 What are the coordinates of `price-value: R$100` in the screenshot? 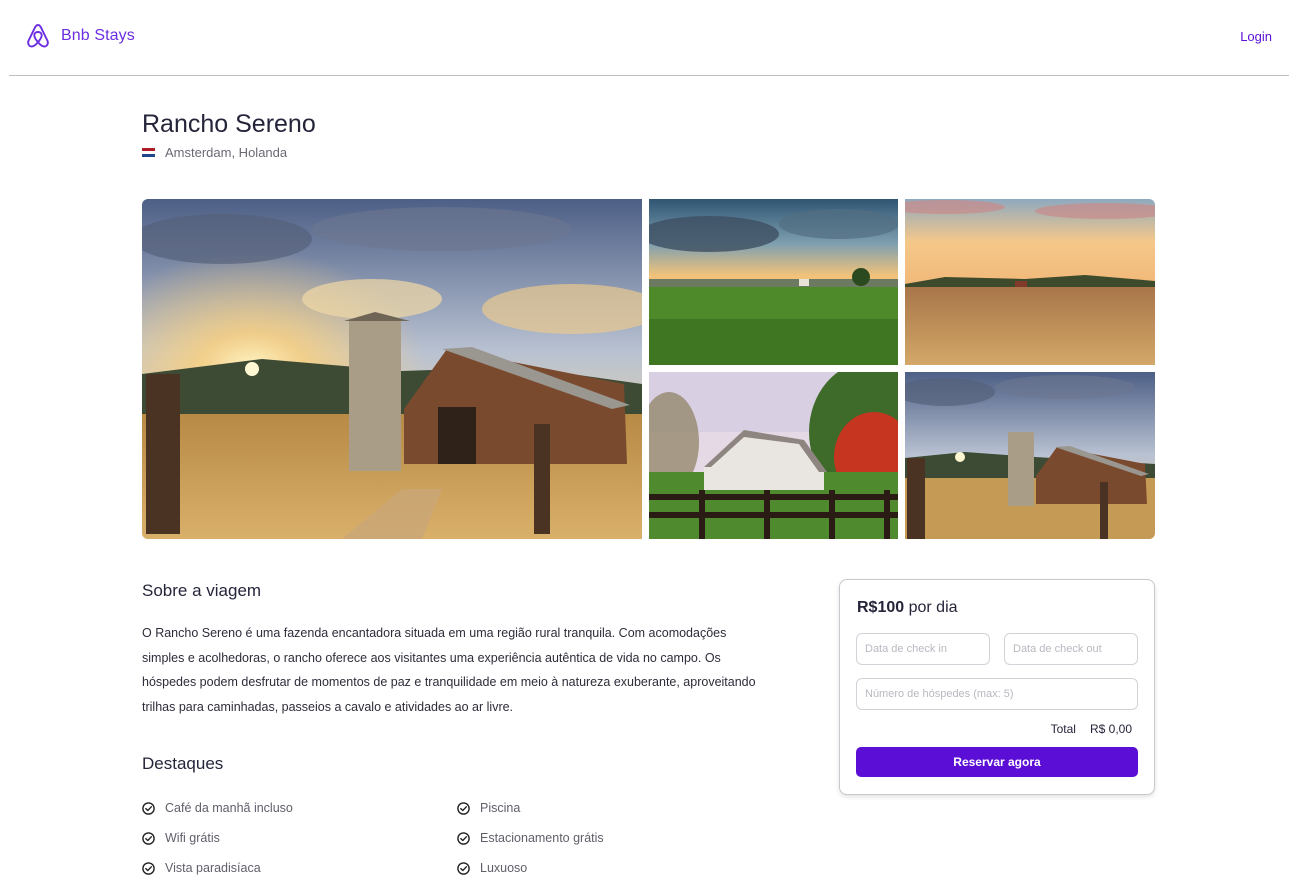 It's located at (881, 607).